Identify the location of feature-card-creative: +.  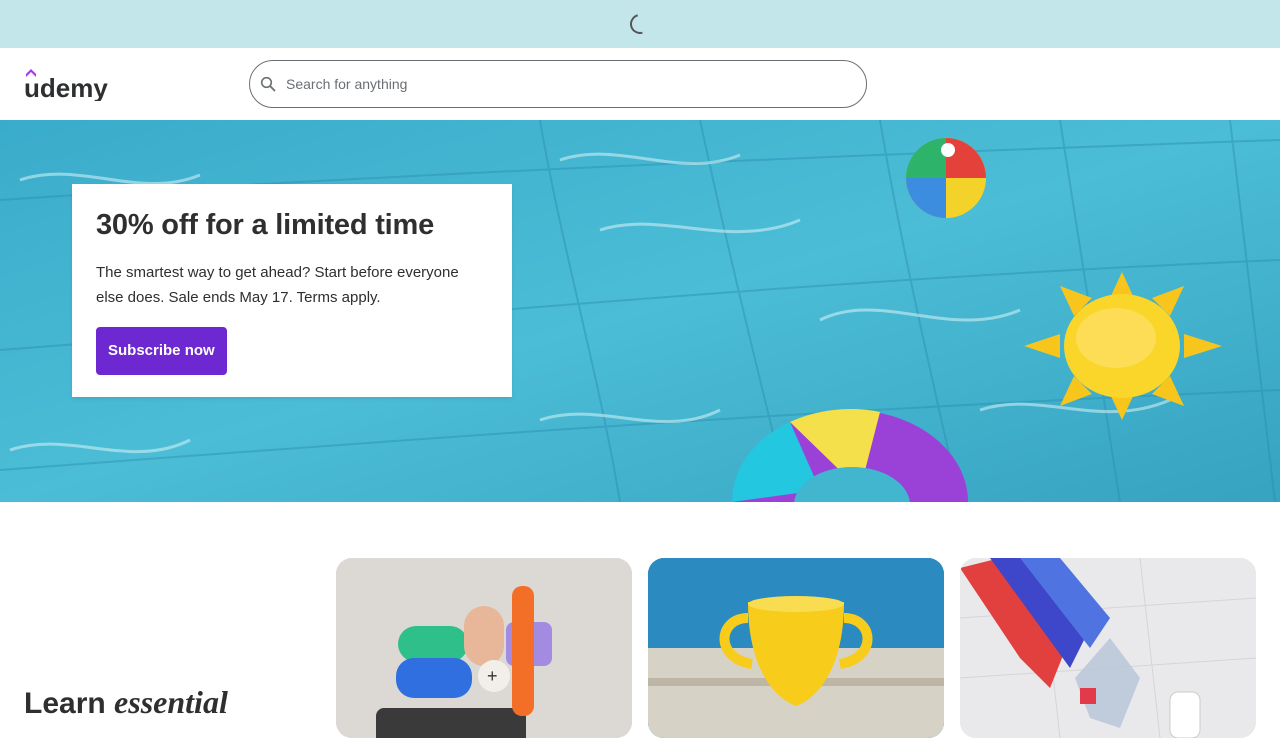
(484, 648).